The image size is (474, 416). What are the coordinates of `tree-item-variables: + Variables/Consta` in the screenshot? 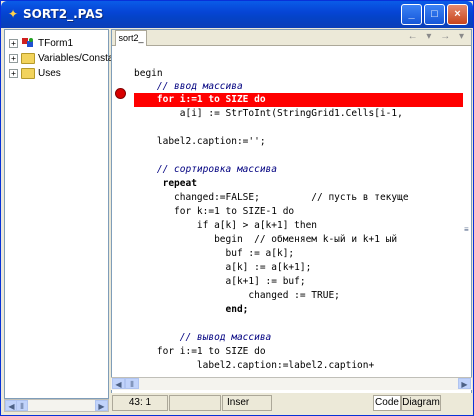 It's located at (61, 58).